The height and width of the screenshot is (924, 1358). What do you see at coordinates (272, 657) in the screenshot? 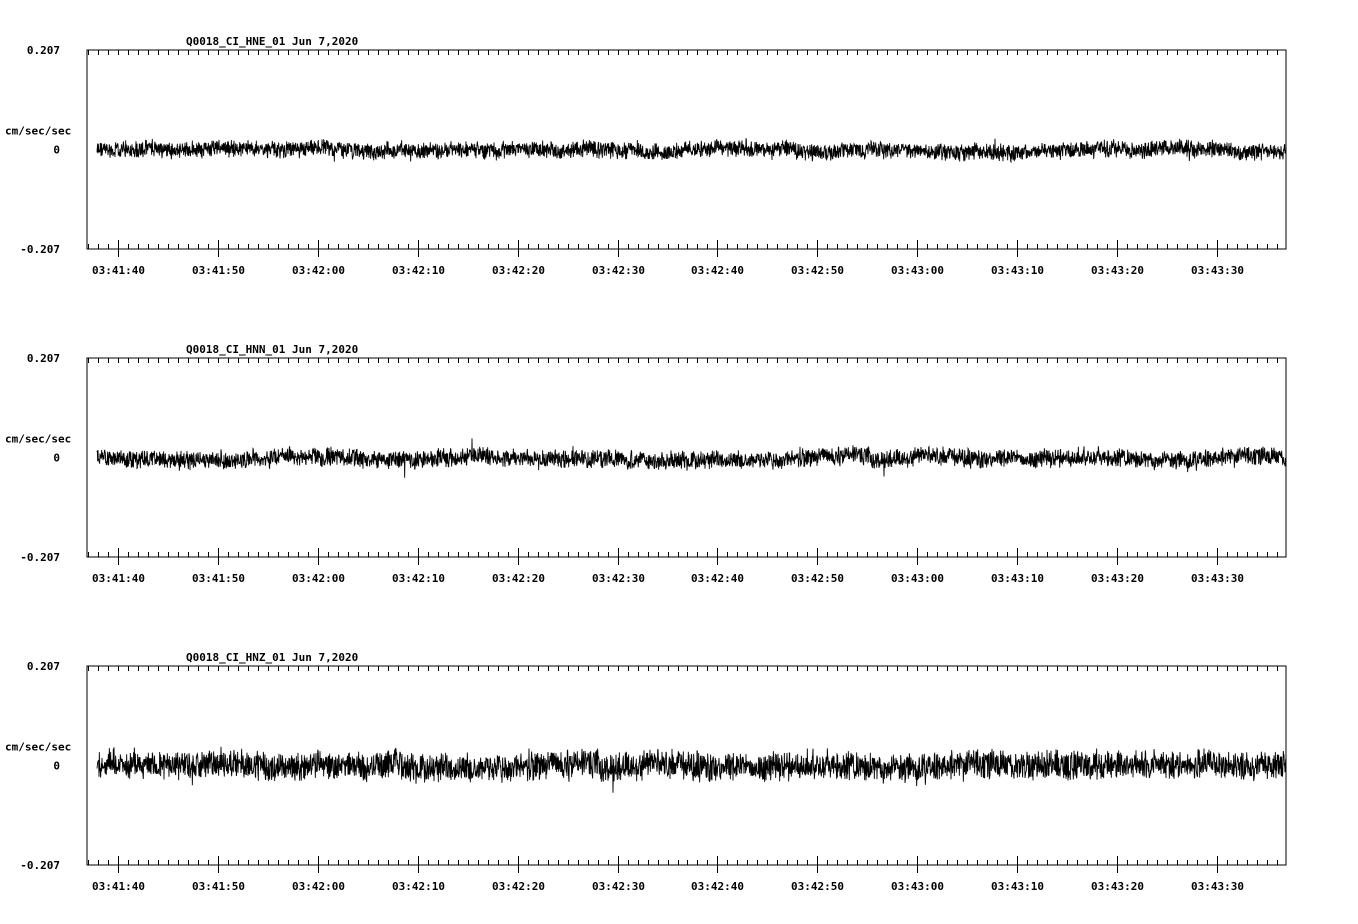
I see `chart-title: Q0018_CI_HNZ_01 Jun 7,2020` at bounding box center [272, 657].